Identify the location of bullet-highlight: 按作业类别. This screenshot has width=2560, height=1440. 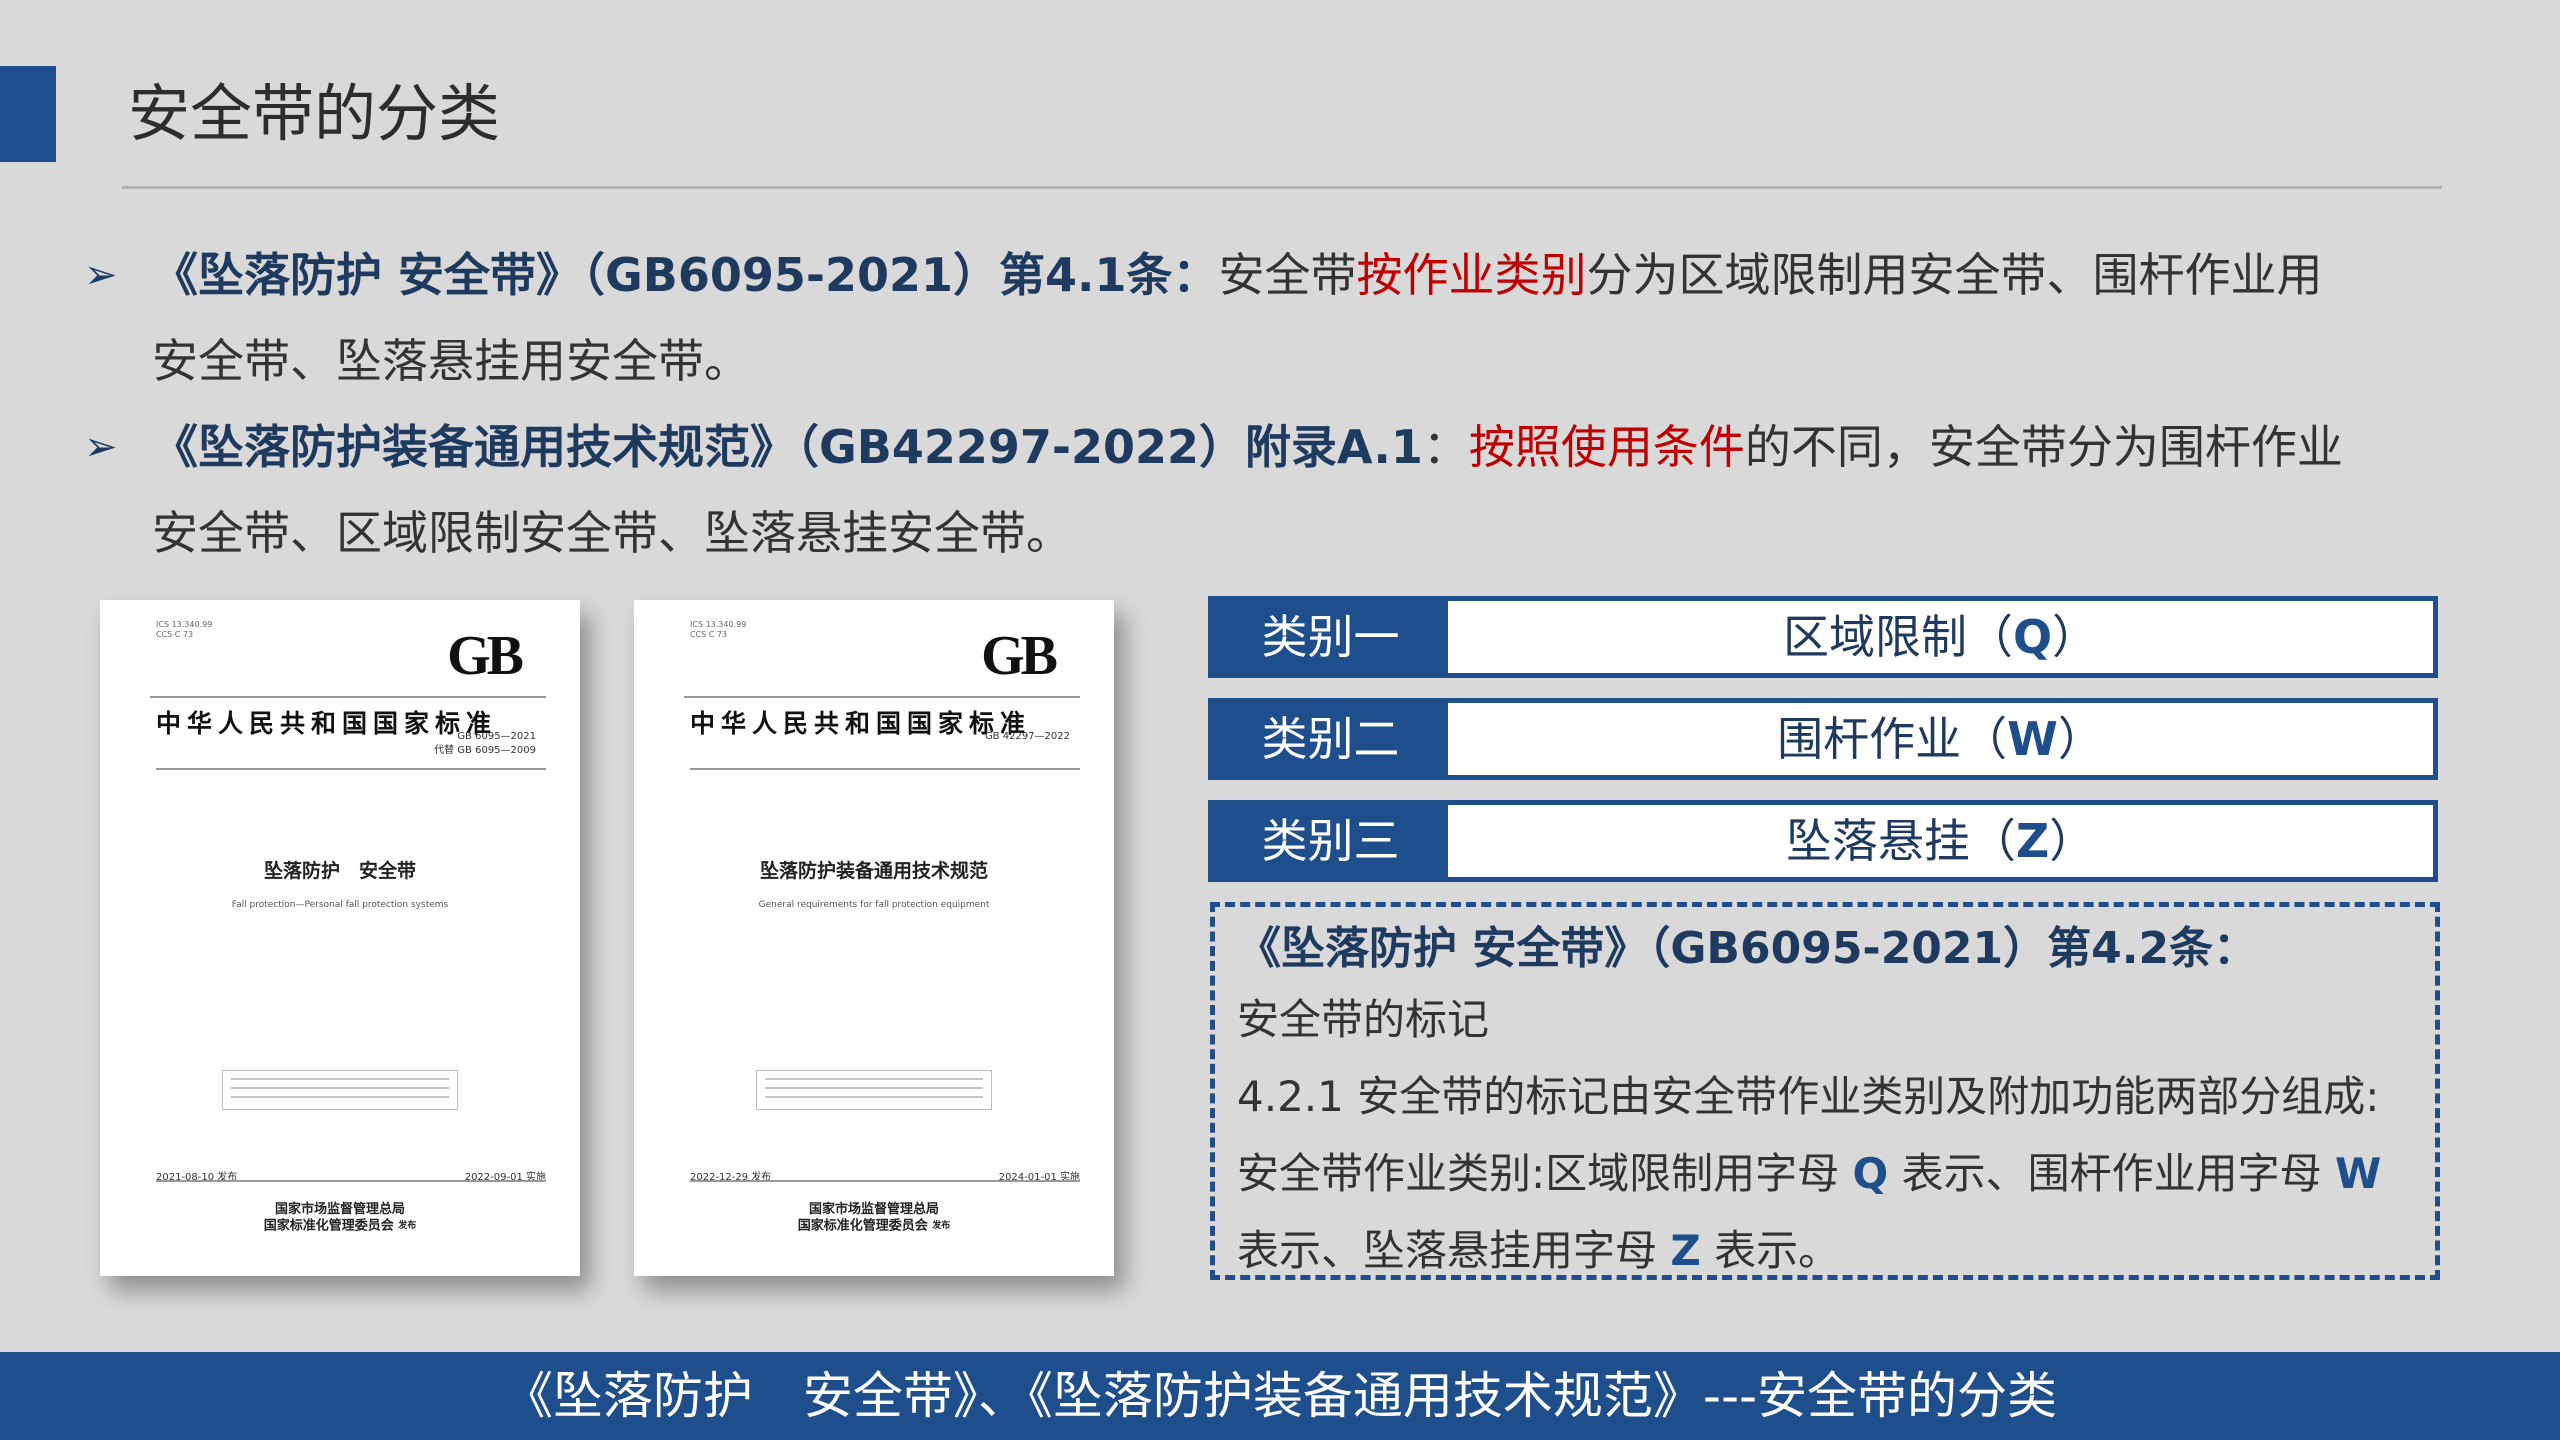
(1471, 275).